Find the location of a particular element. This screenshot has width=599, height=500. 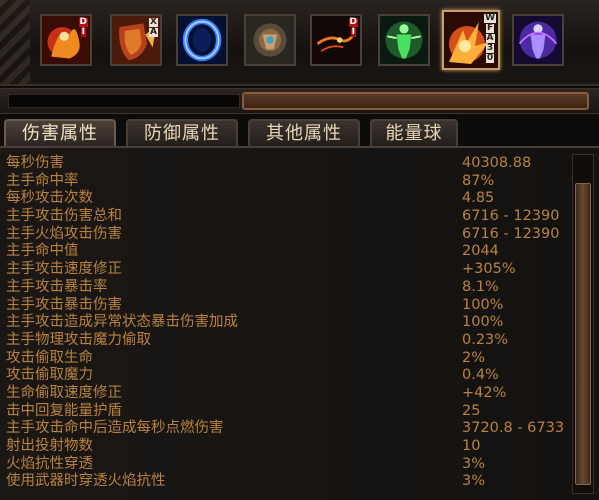

skill-tag: X is located at coordinates (153, 22).